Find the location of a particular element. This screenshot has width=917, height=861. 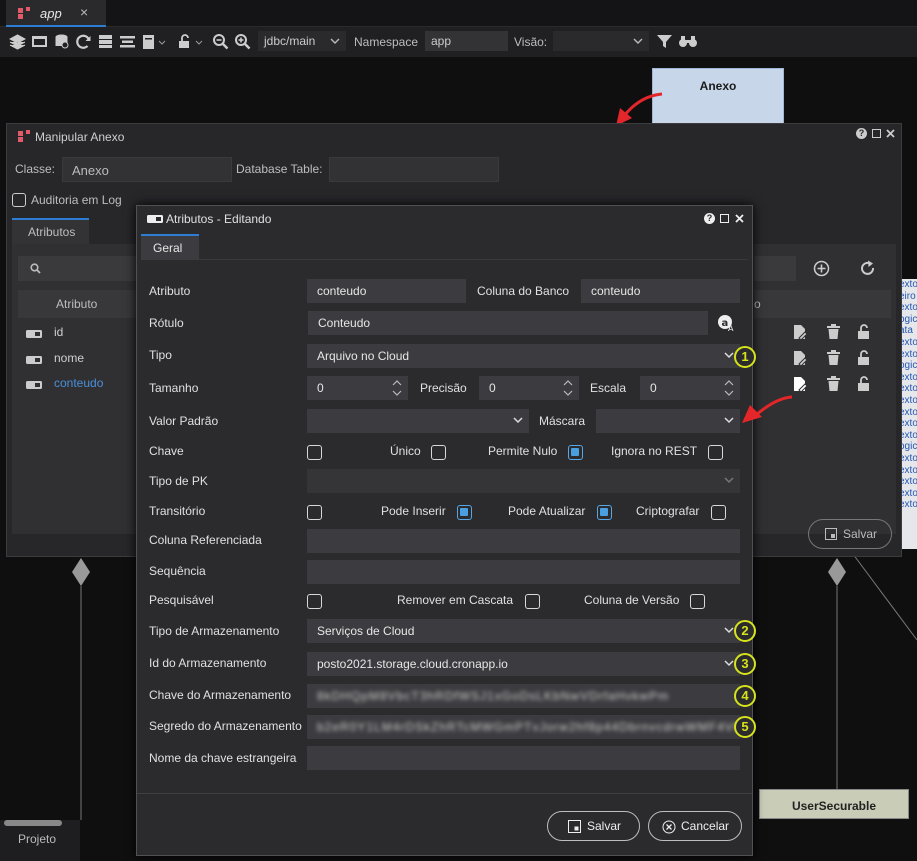

scrollbar is located at coordinates (33, 823).